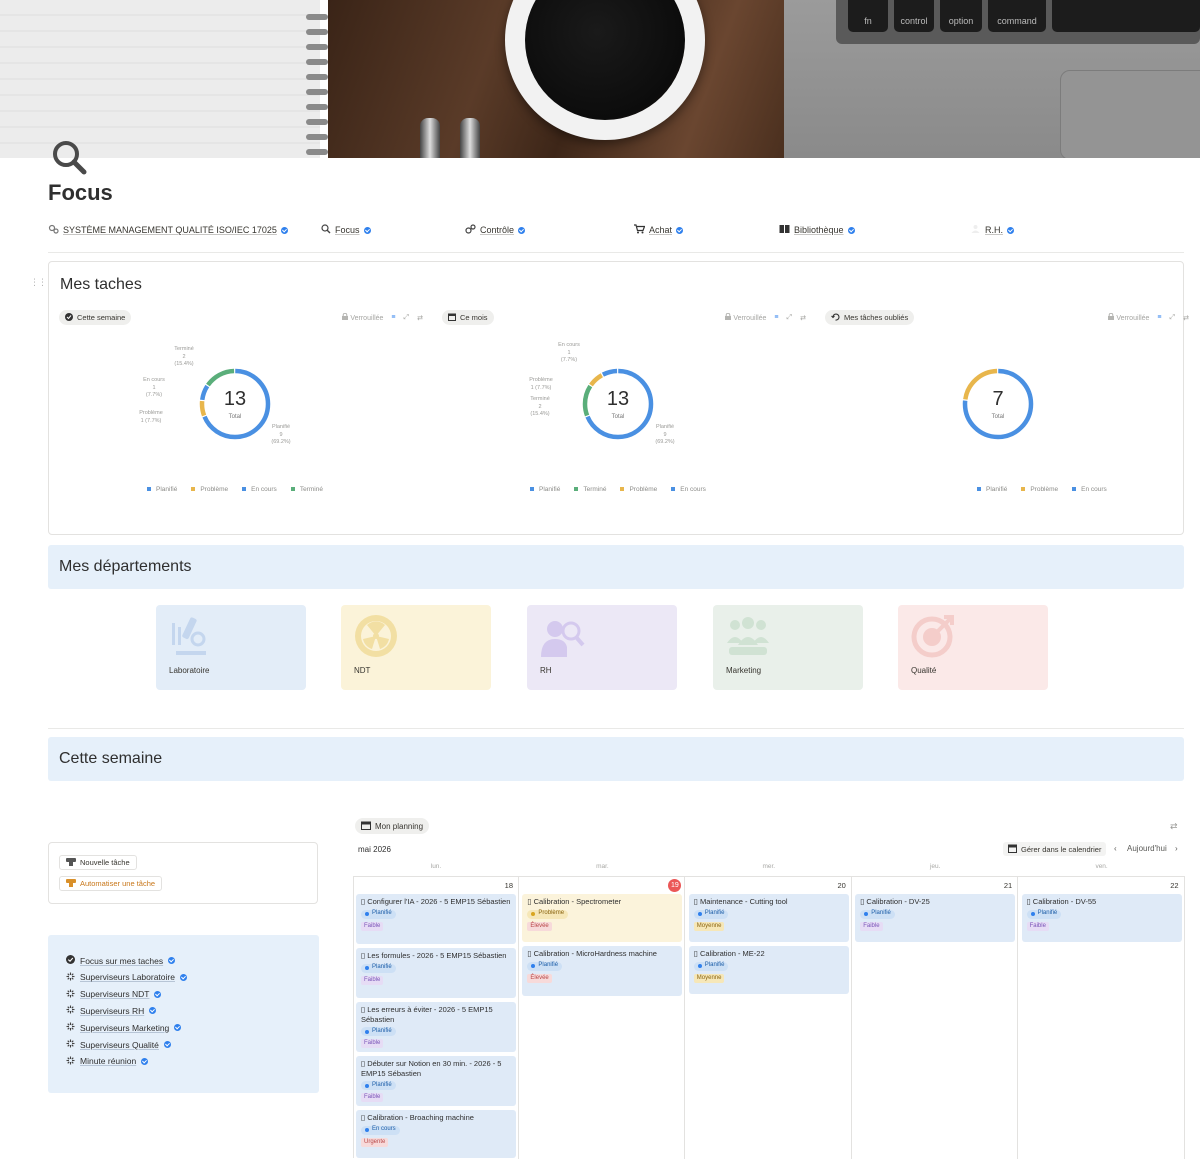 The height and width of the screenshot is (1170, 1200). What do you see at coordinates (118, 1044) in the screenshot?
I see `link-item: Superviseurs Qualité` at bounding box center [118, 1044].